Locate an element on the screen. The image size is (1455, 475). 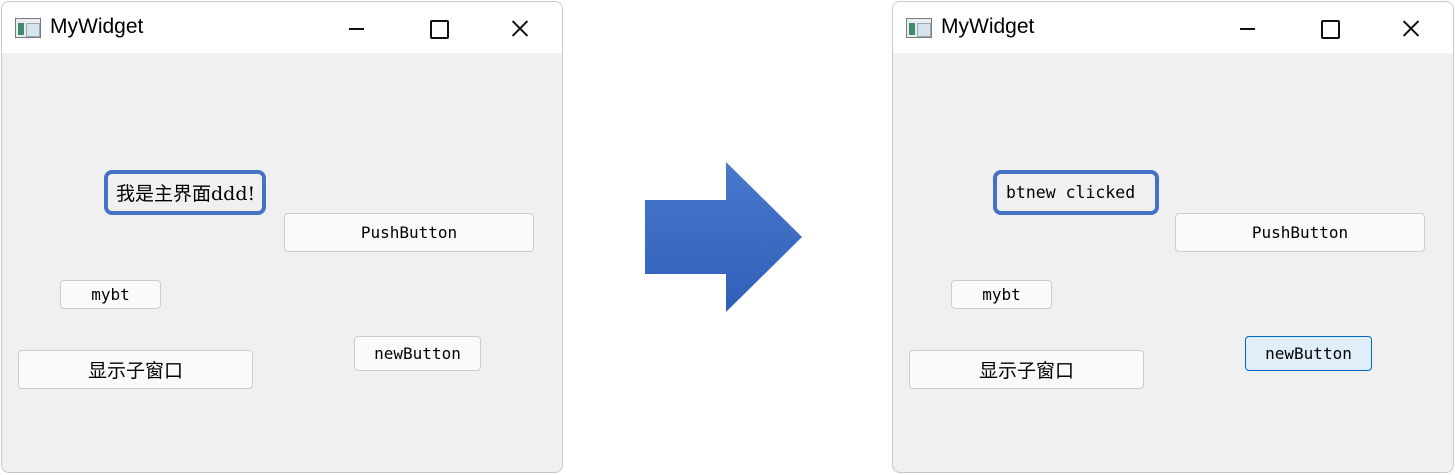
before-titlebar: MyWidget is located at coordinates (282, 27).